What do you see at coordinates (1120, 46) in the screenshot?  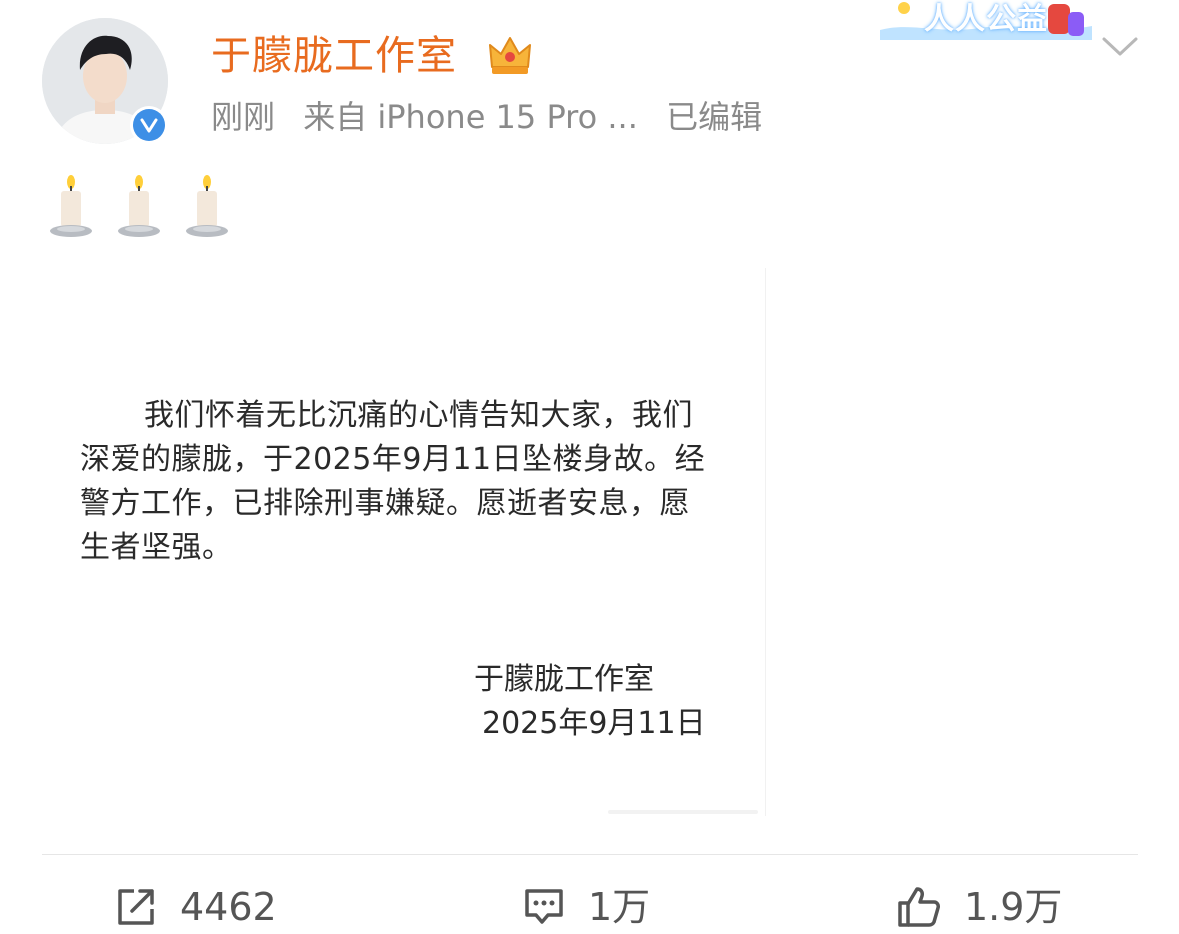 I see `chevron-down-icon` at bounding box center [1120, 46].